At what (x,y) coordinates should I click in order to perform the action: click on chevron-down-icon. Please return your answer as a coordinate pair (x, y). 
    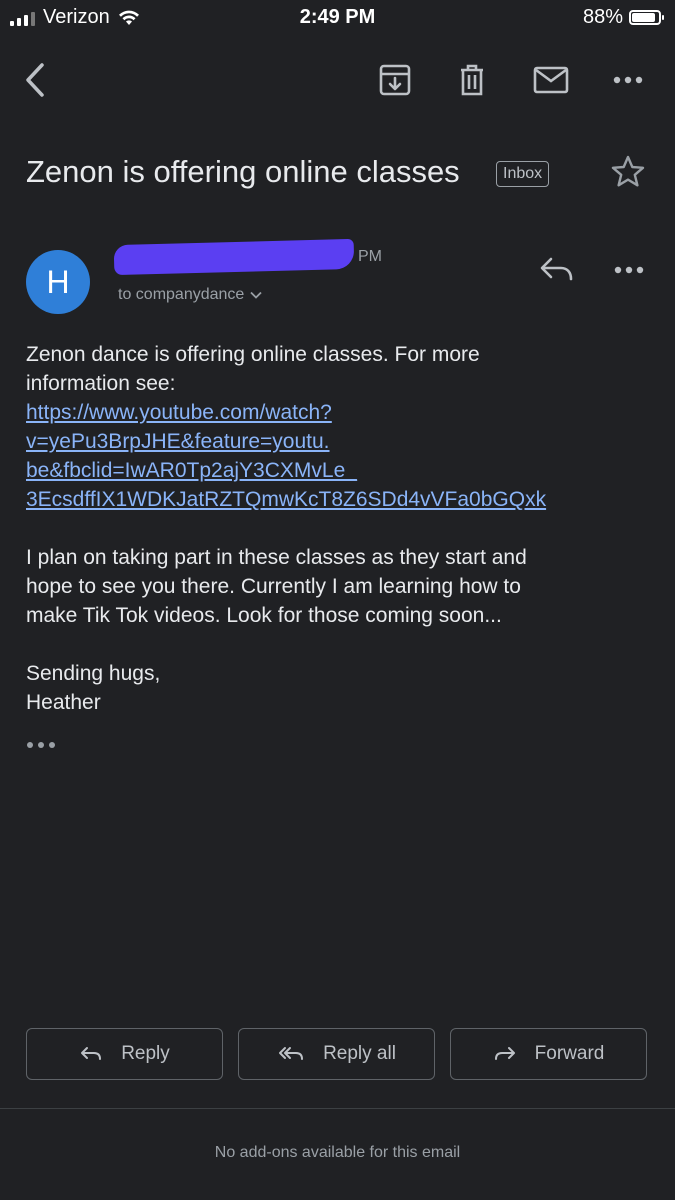
    Looking at the image, I should click on (256, 295).